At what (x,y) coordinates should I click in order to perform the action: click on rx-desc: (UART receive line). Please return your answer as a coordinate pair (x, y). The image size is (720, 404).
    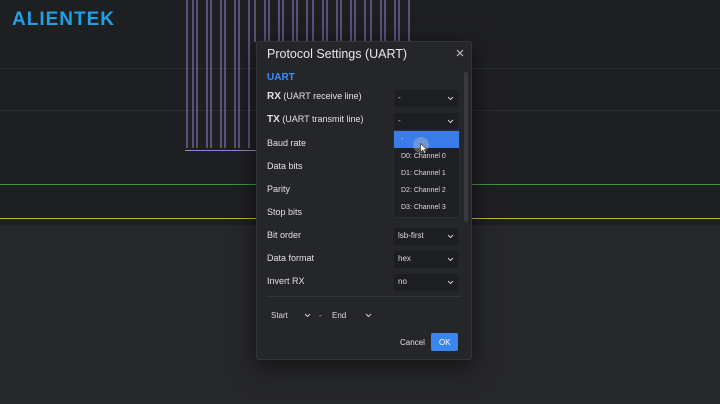
    Looking at the image, I should click on (321, 96).